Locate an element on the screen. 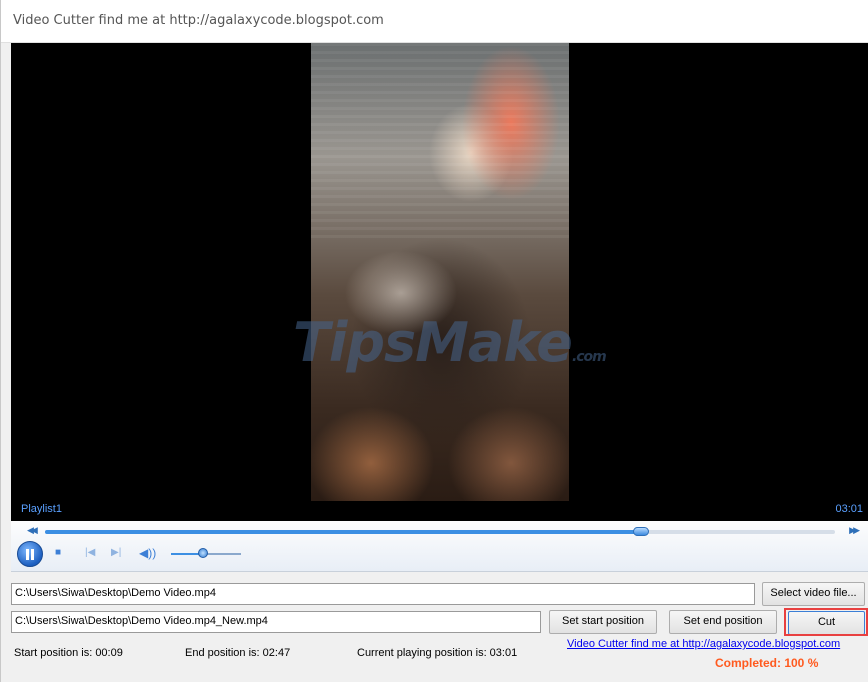 This screenshot has width=868, height=682. cut-button-highlight is located at coordinates (826, 622).